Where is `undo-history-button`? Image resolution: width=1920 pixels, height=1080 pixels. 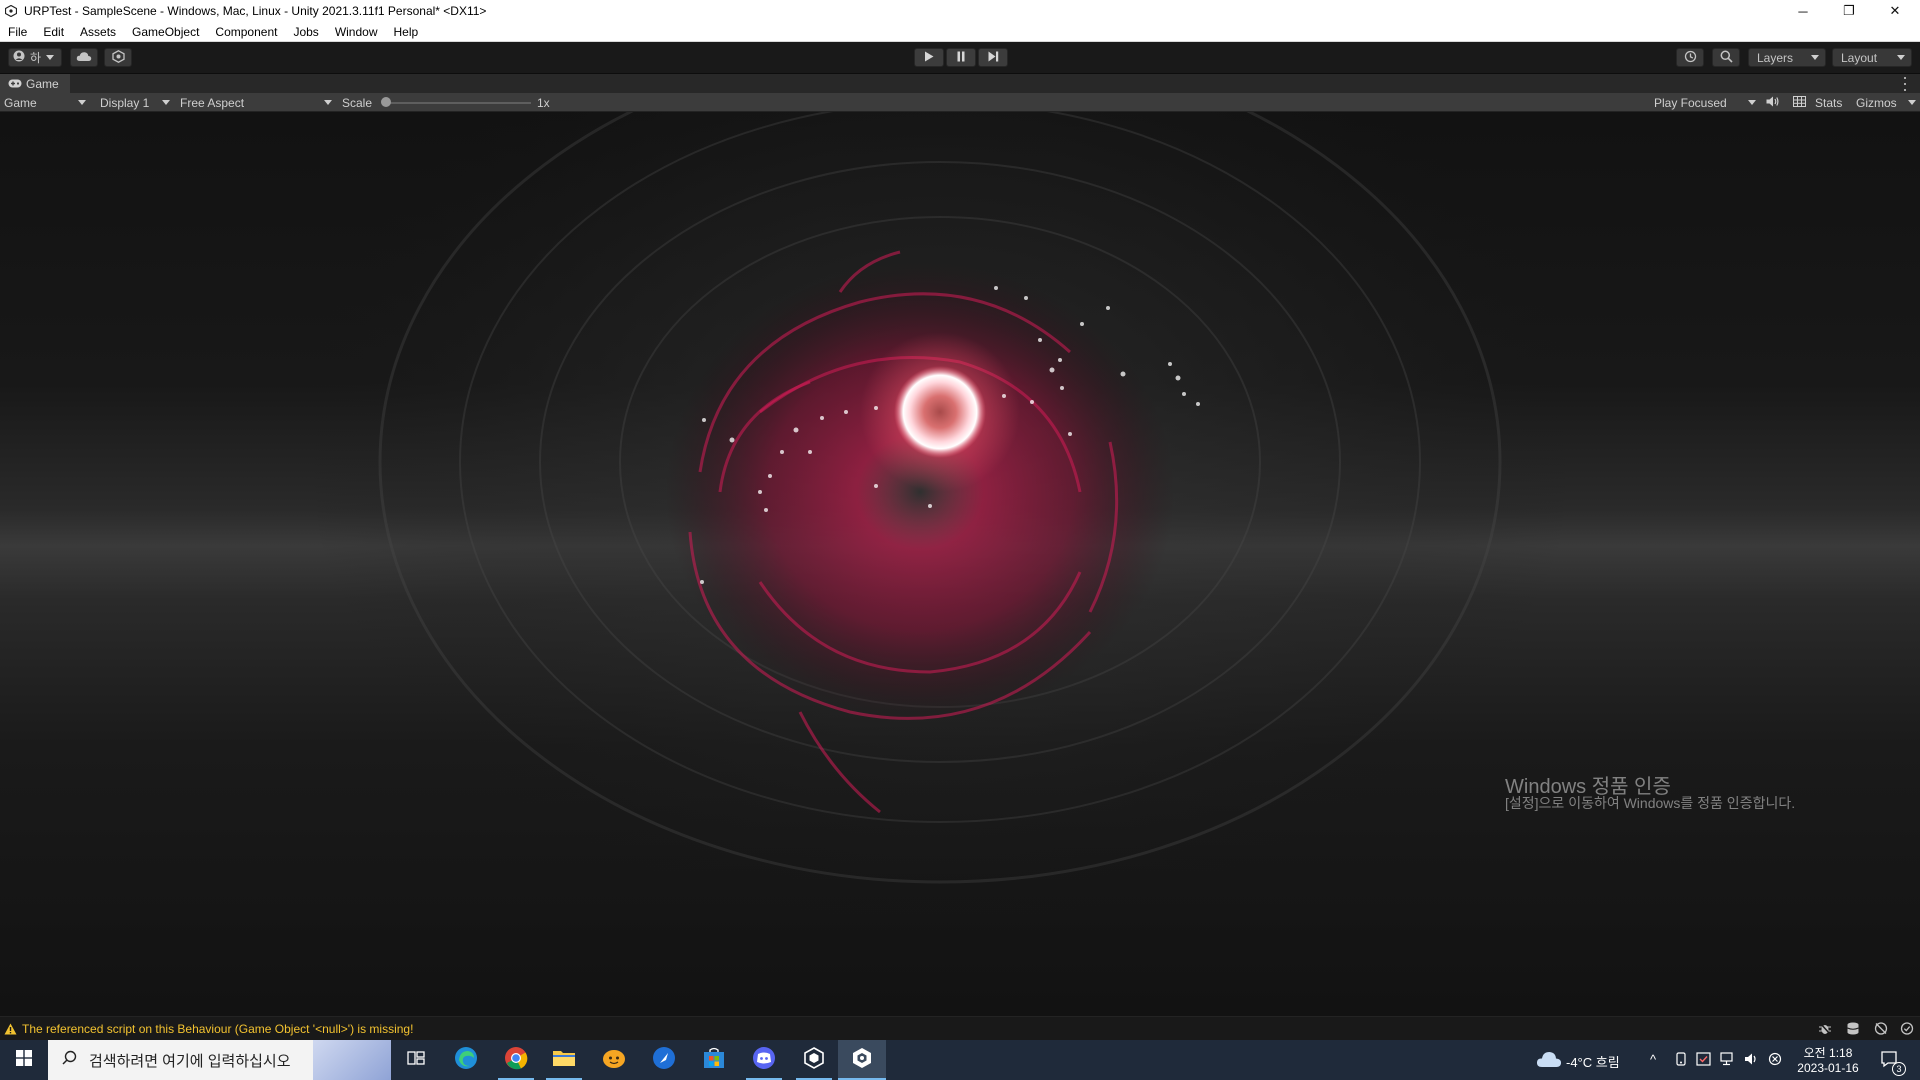 undo-history-button is located at coordinates (1690, 57).